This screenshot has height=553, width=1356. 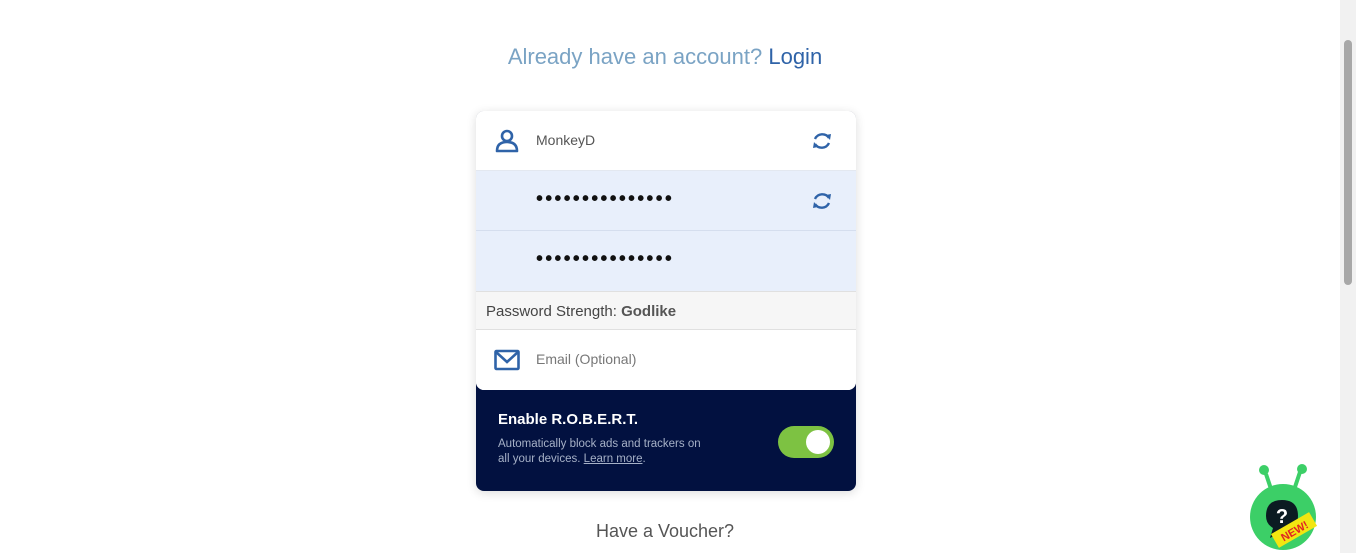 I want to click on scrollbar-track, so click(x=1348, y=276).